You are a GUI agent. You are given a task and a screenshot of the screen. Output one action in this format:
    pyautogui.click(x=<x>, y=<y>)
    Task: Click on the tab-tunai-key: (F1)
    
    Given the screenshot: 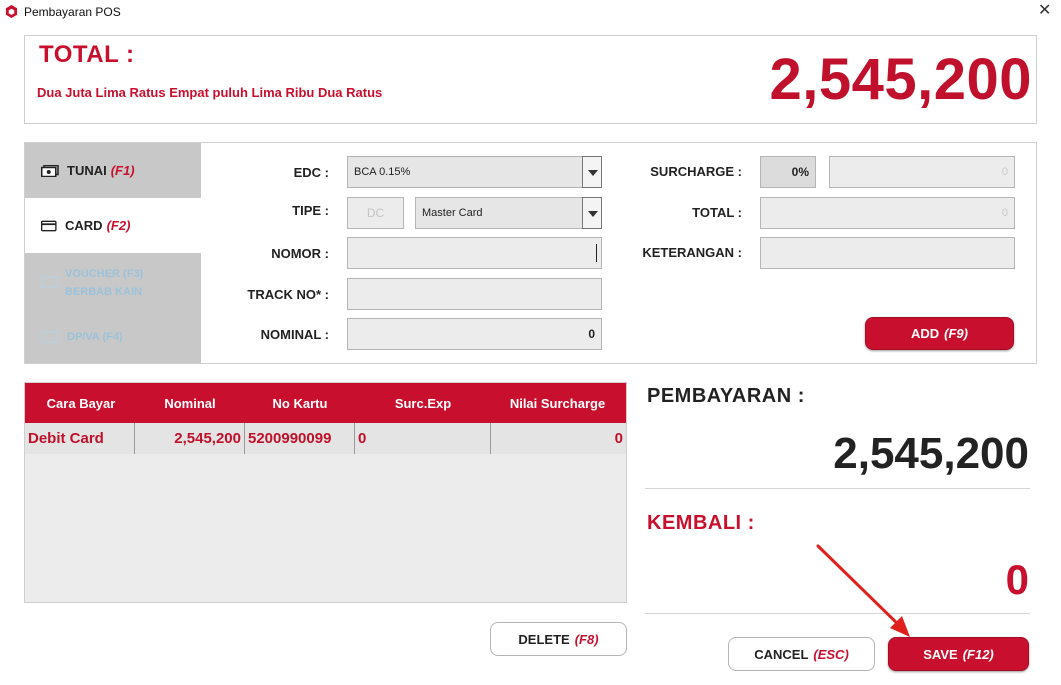 What is the action you would take?
    pyautogui.click(x=122, y=170)
    